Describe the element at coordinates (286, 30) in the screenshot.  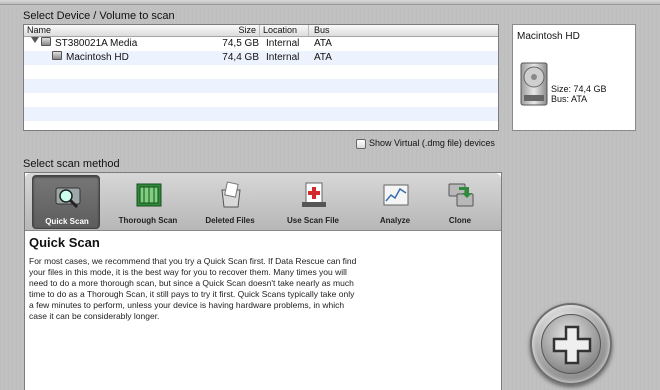
I see `column-location: Location` at that location.